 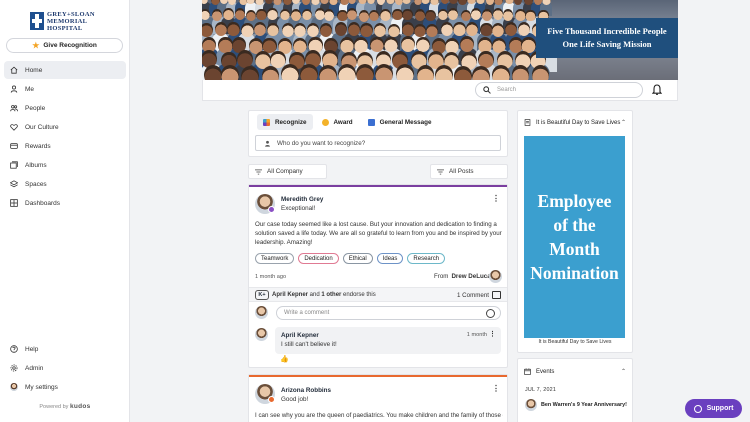 I want to click on help-icon, so click(x=14, y=349).